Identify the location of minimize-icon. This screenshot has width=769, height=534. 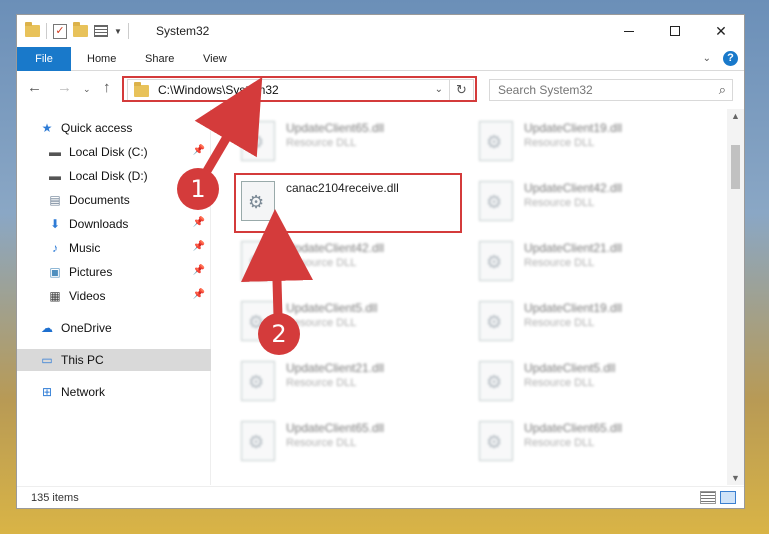
(629, 31).